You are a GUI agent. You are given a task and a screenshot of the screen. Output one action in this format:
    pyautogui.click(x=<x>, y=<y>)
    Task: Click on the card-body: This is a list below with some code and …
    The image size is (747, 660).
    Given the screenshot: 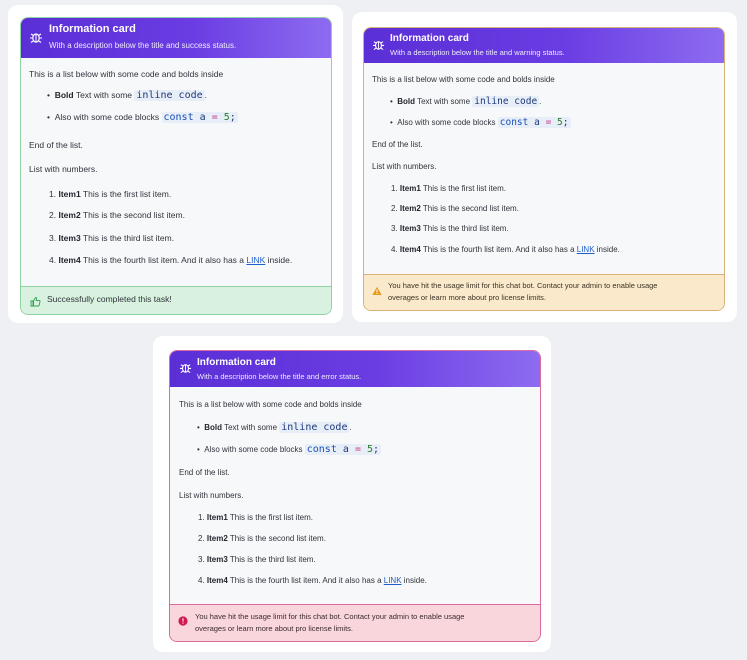 What is the action you would take?
    pyautogui.click(x=176, y=170)
    